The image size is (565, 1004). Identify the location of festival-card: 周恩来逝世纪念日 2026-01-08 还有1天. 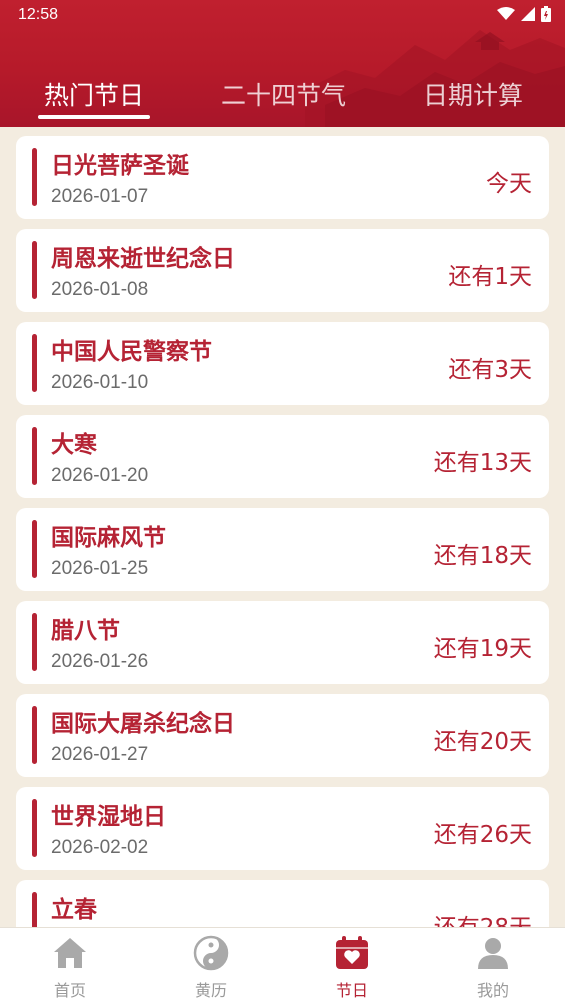
(282, 270).